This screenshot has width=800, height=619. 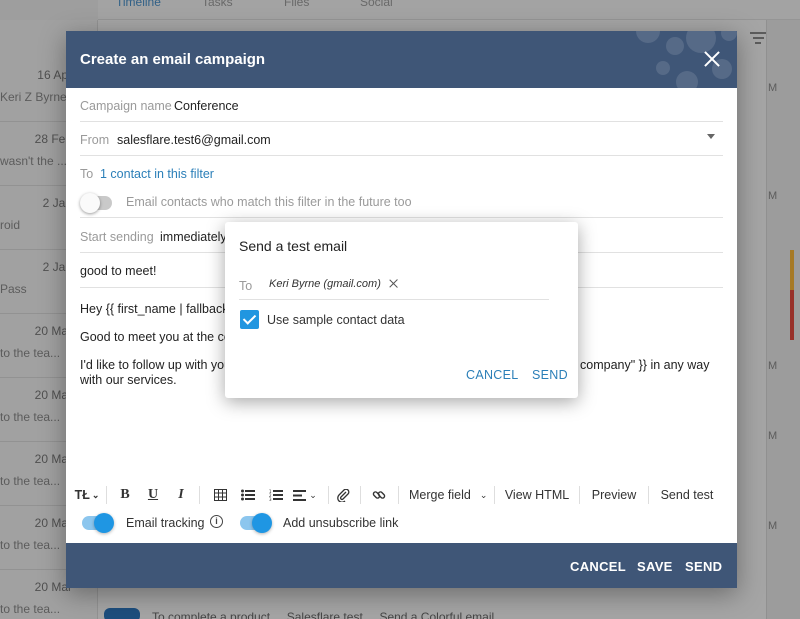 I want to click on test-recipient-field: To Keri Byrne (gmail.com), so click(x=394, y=286).